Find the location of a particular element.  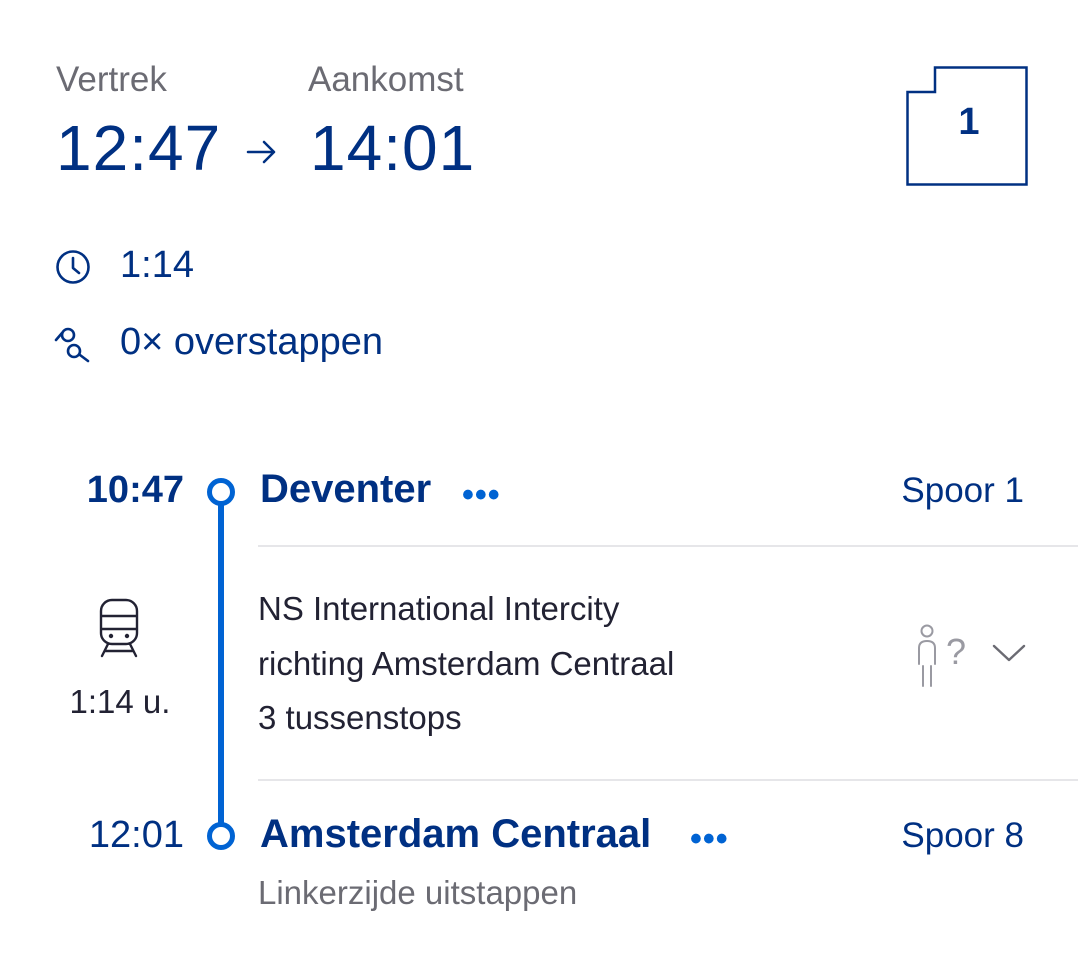

departure-station: Deventer is located at coordinates (345, 489).